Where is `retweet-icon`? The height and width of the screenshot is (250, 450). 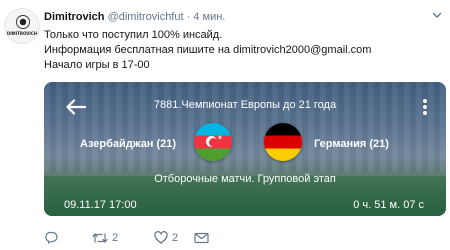
retweet-icon is located at coordinates (100, 237).